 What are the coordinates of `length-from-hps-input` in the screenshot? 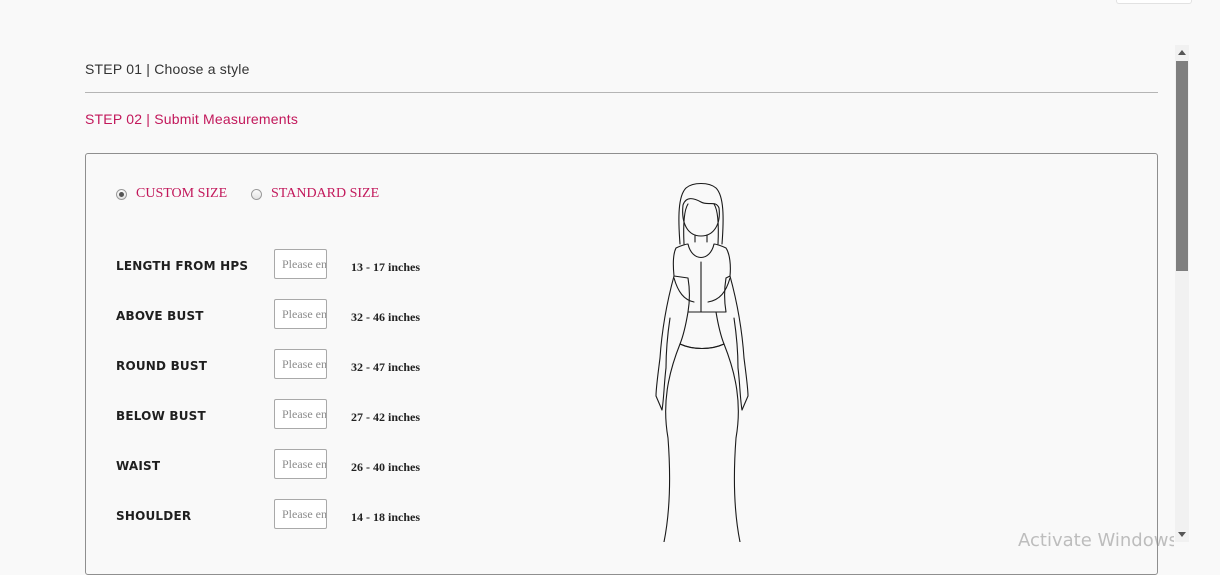 It's located at (300, 264).